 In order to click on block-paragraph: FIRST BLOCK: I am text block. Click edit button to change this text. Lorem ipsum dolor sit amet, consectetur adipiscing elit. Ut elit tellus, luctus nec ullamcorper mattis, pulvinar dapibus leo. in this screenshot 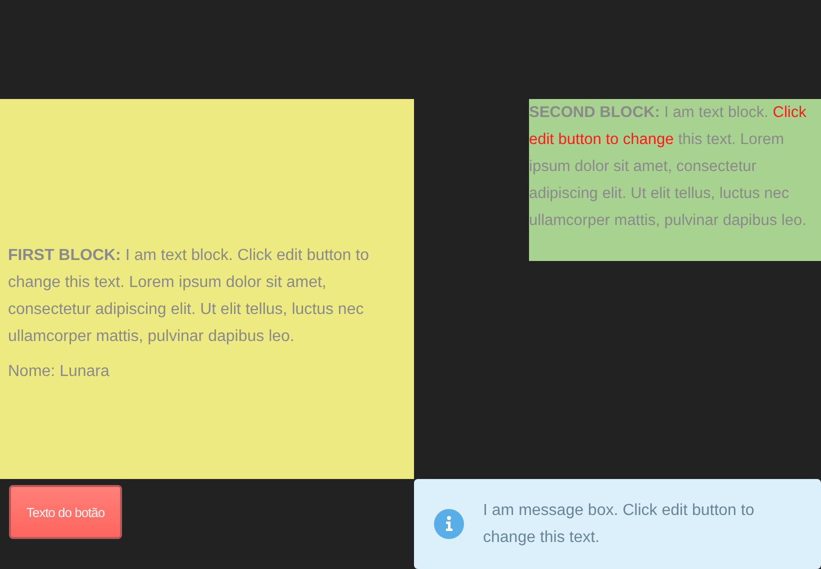, I will do `click(189, 296)`.